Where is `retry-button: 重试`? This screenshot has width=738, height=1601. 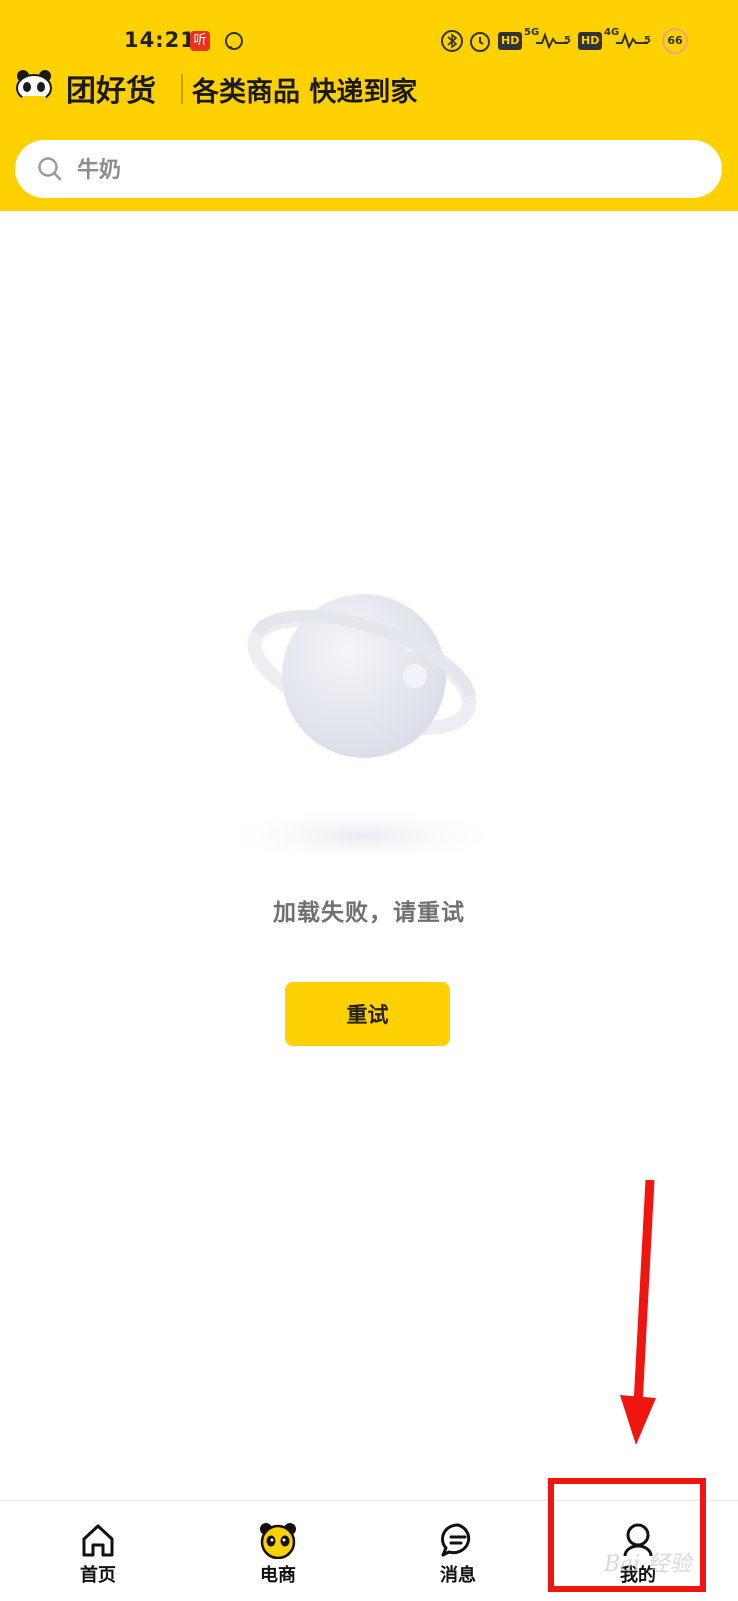 retry-button: 重试 is located at coordinates (367, 1014).